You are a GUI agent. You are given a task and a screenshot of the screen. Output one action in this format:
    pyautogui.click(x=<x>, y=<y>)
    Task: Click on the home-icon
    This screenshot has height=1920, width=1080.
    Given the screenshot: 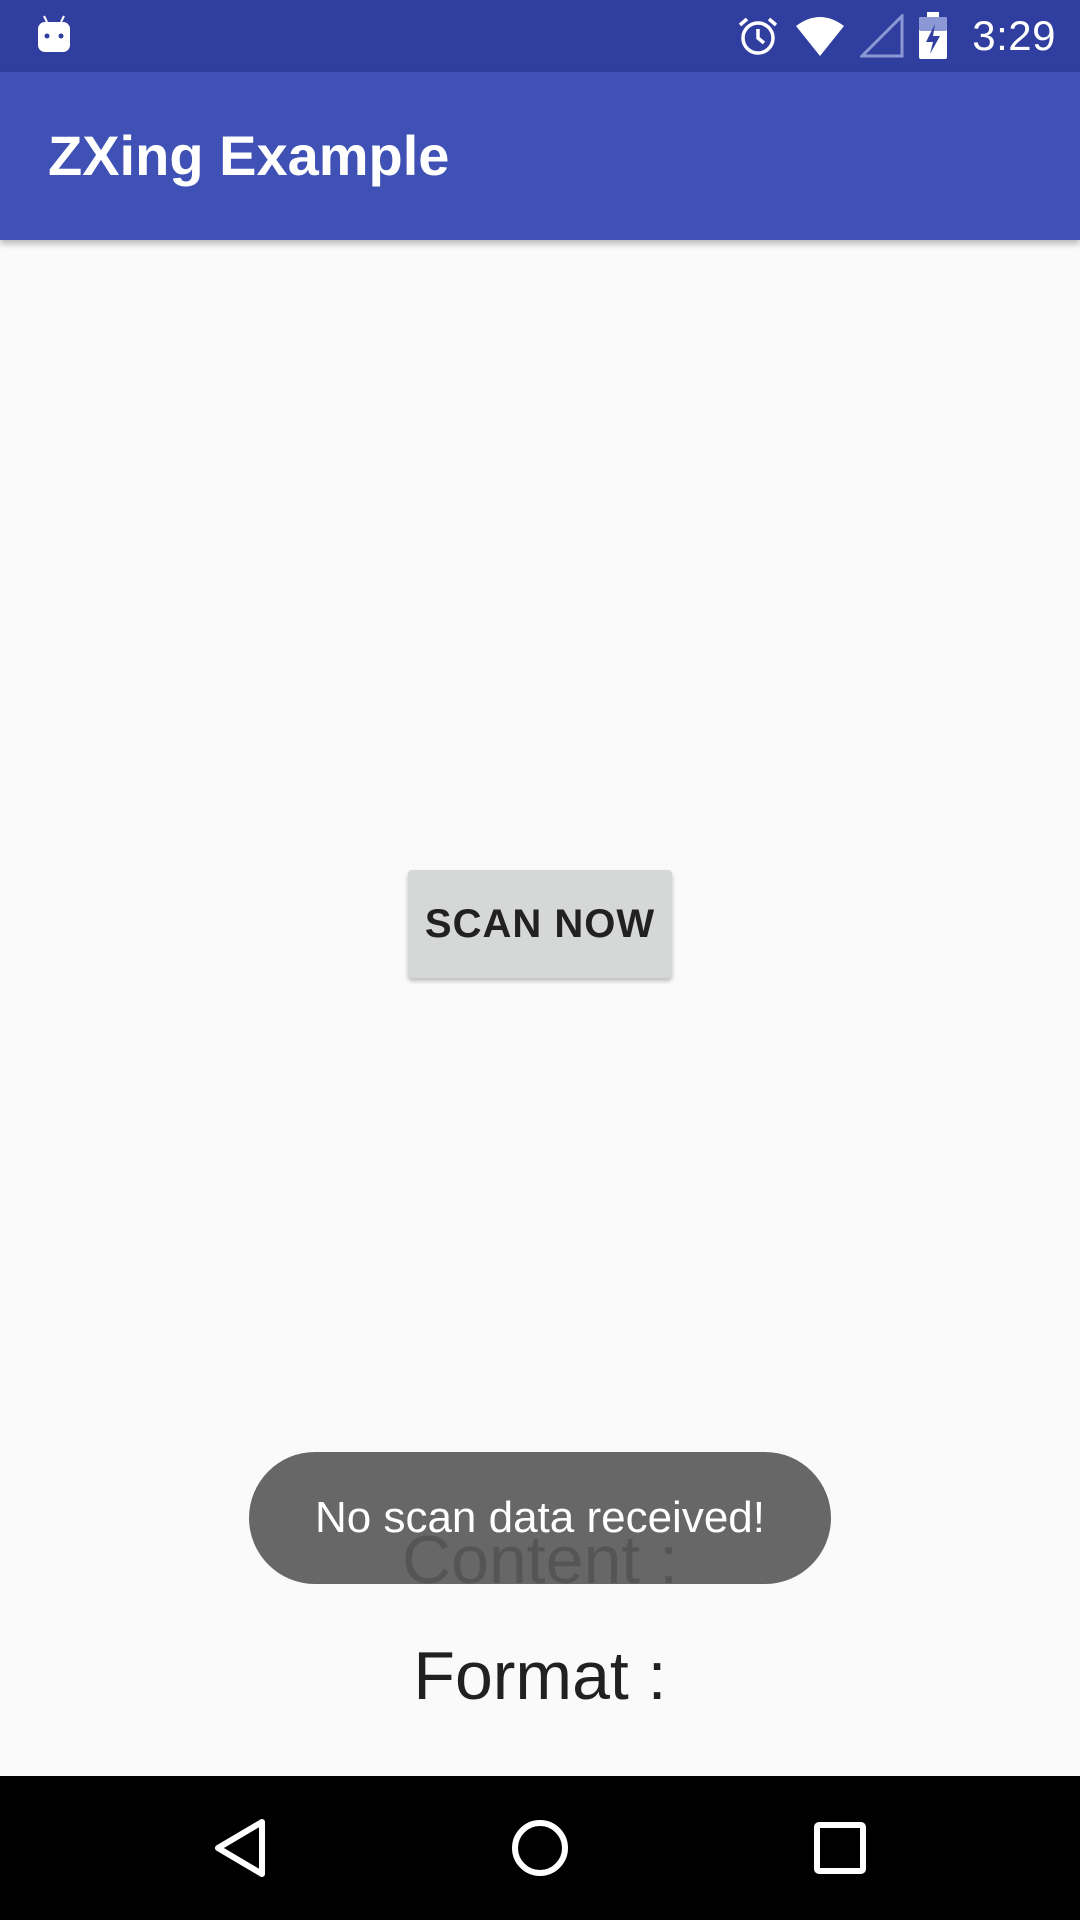 What is the action you would take?
    pyautogui.click(x=540, y=1848)
    